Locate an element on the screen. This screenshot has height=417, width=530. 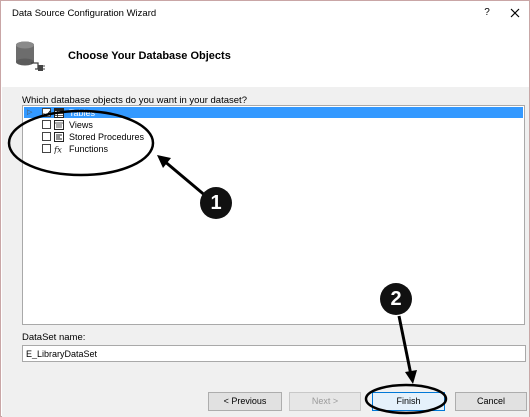
database-icon is located at coordinates (30, 56).